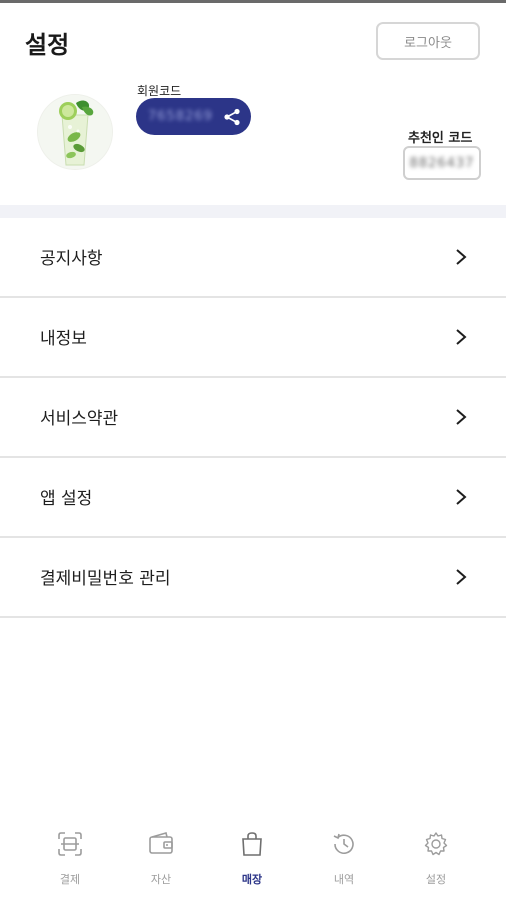 This screenshot has height=900, width=506. I want to click on member-code-share-button: 7658269, so click(193, 116).